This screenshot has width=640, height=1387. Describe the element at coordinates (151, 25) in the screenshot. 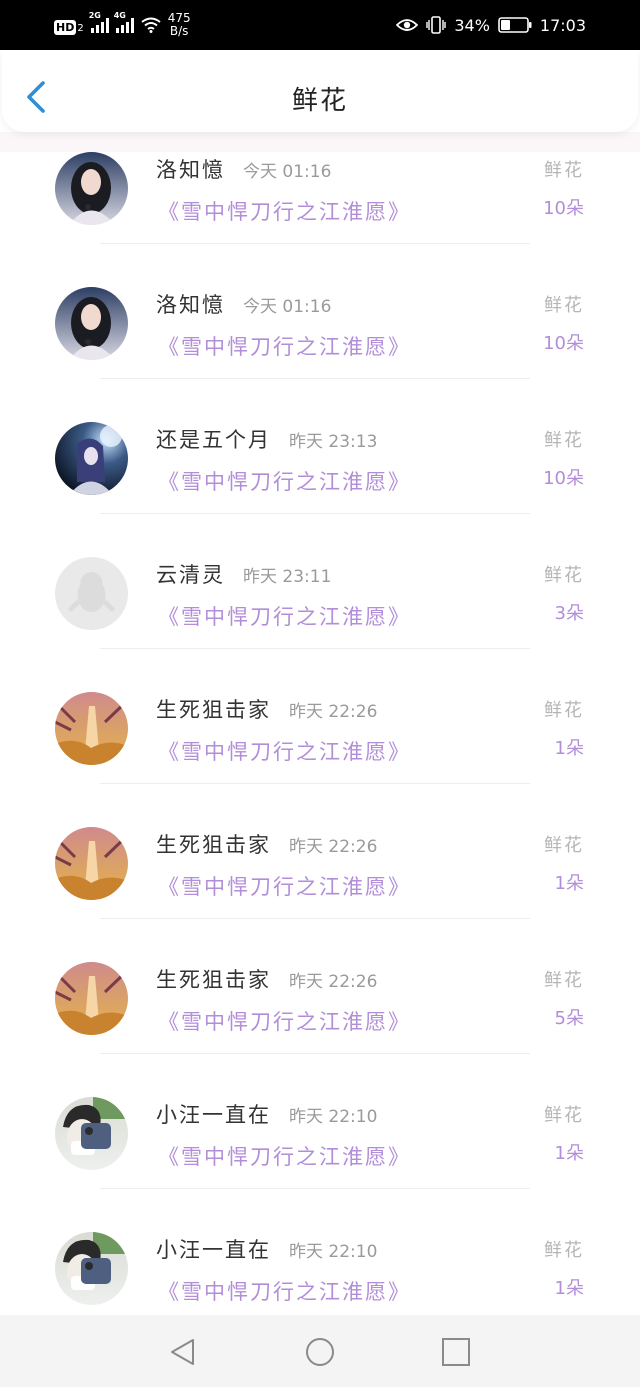

I see `wifi-icon` at that location.